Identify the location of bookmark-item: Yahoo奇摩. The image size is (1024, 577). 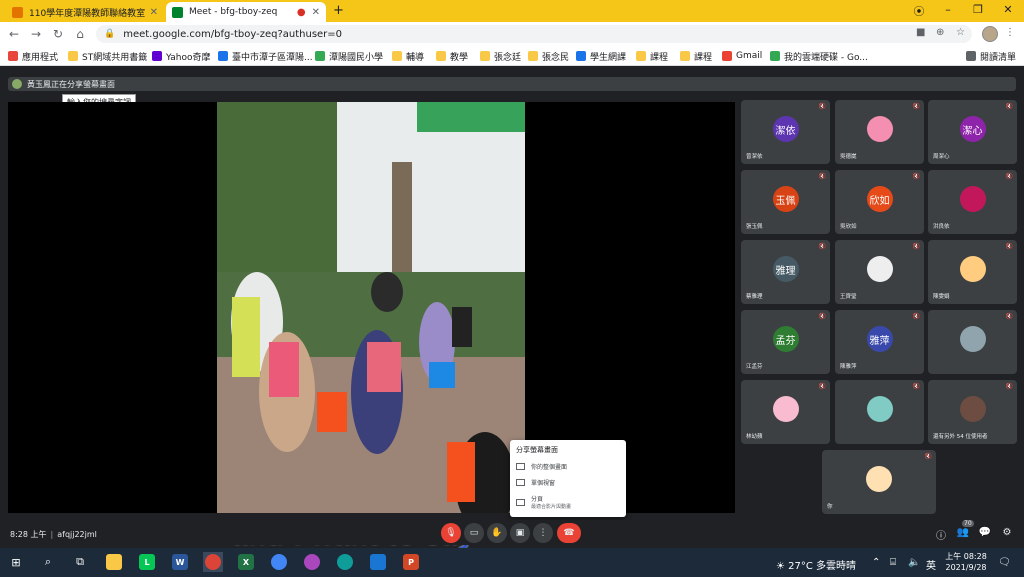
(181, 56).